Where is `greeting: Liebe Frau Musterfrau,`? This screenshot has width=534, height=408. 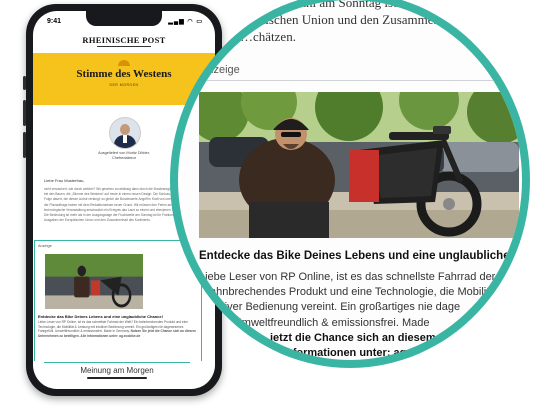
greeting: Liebe Frau Musterfrau, is located at coordinates (64, 180).